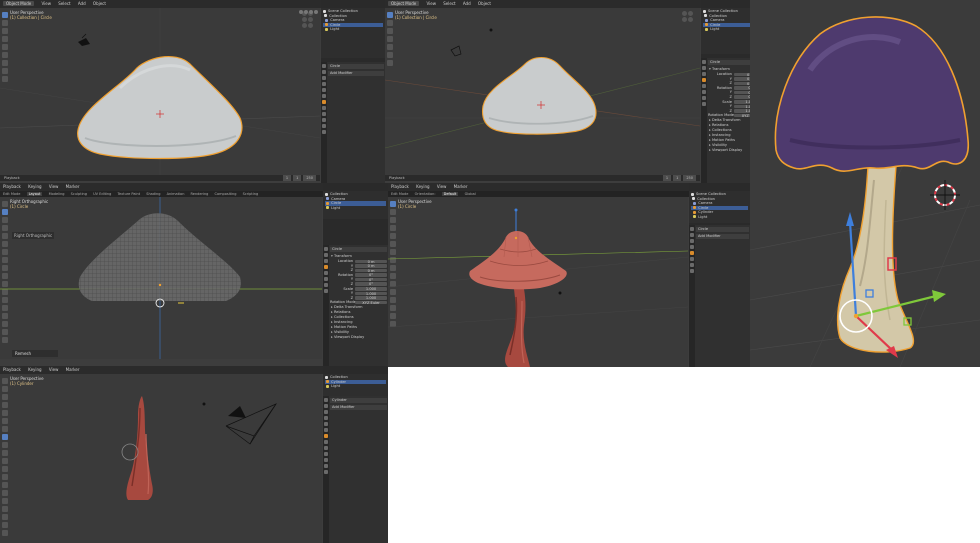 The width and height of the screenshot is (980, 543). What do you see at coordinates (226, 194) in the screenshot?
I see `tab-compositing: Compositing` at bounding box center [226, 194].